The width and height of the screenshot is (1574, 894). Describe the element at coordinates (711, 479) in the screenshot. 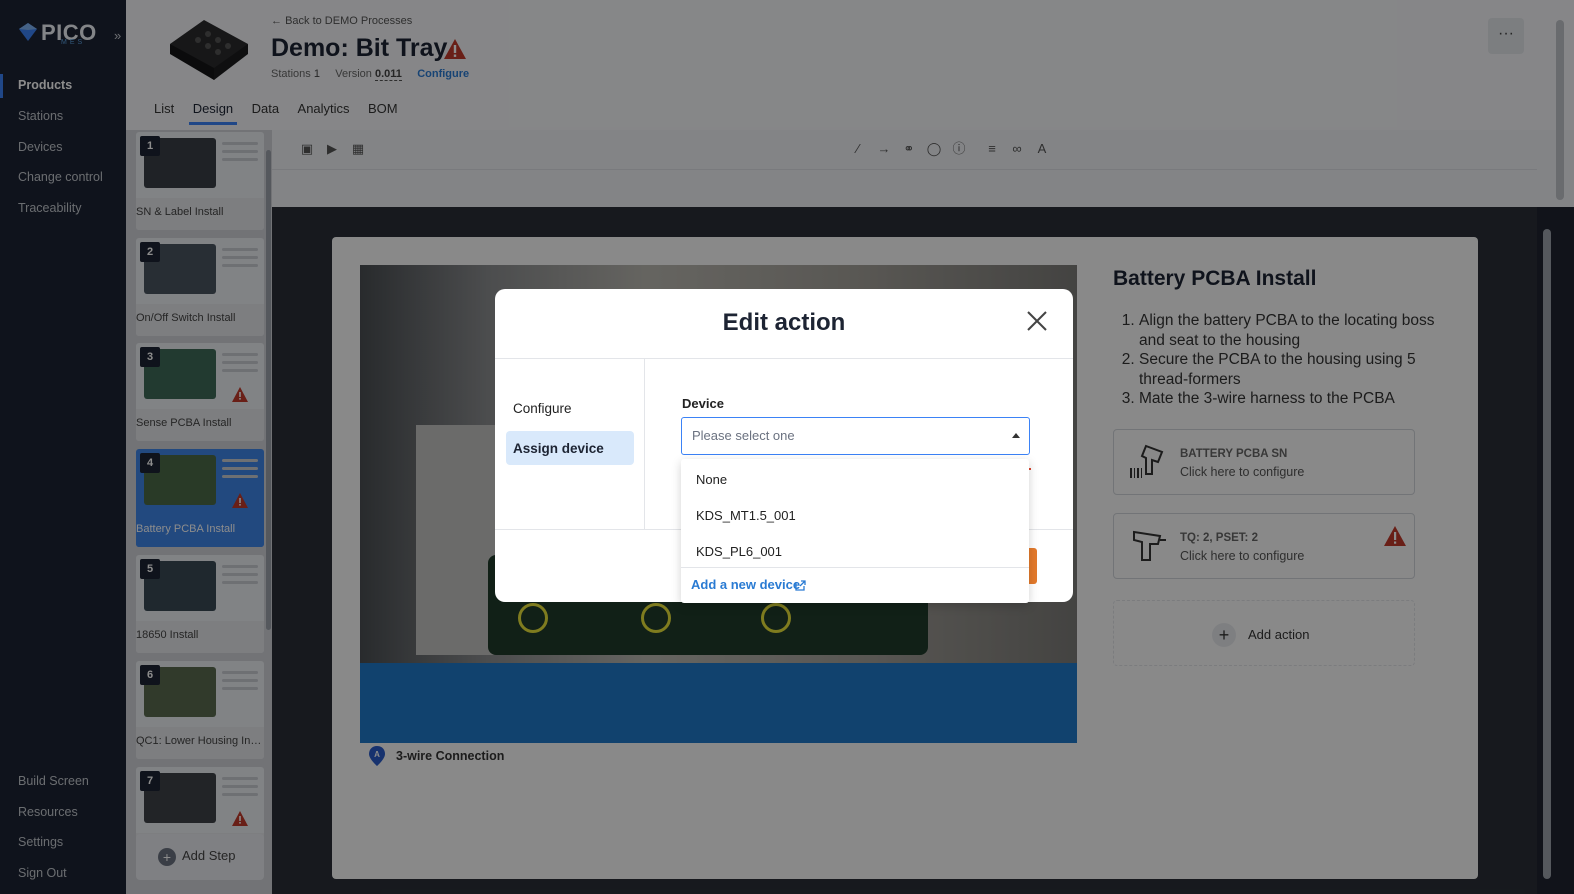

I see `device-option-none: None` at that location.